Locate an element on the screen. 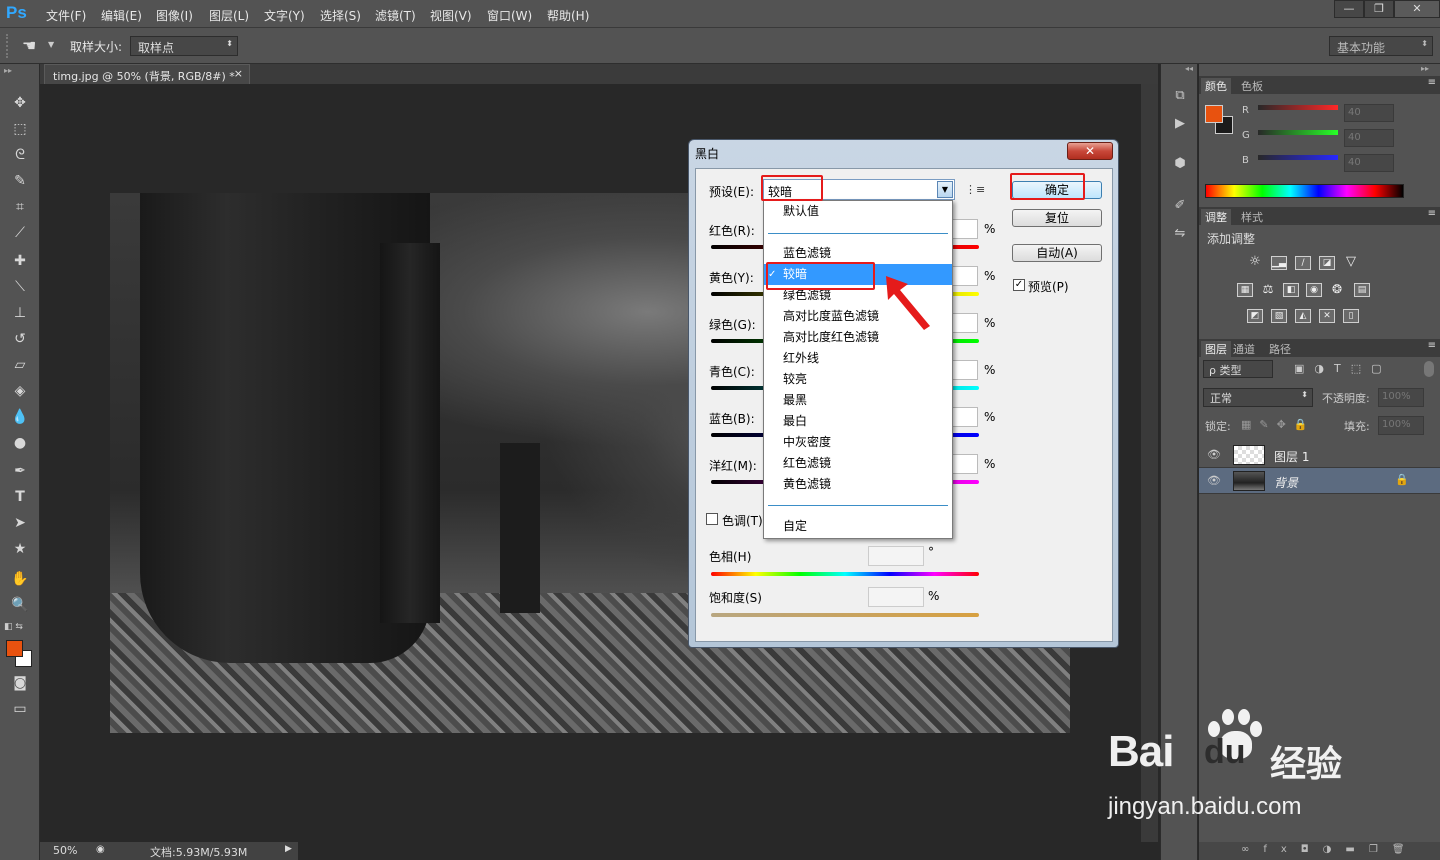 This screenshot has height=860, width=1440. paint-bucket-tool-icon: ◈ is located at coordinates (20, 391).